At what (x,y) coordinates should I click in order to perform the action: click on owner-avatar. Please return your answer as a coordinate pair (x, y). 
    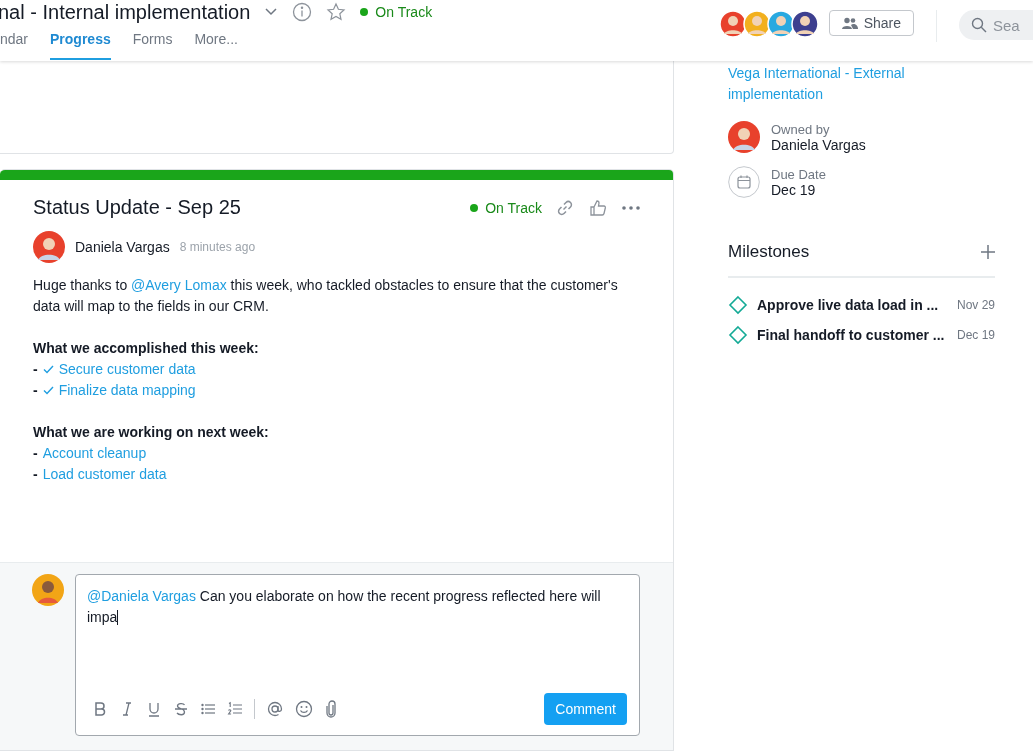
    Looking at the image, I should click on (744, 137).